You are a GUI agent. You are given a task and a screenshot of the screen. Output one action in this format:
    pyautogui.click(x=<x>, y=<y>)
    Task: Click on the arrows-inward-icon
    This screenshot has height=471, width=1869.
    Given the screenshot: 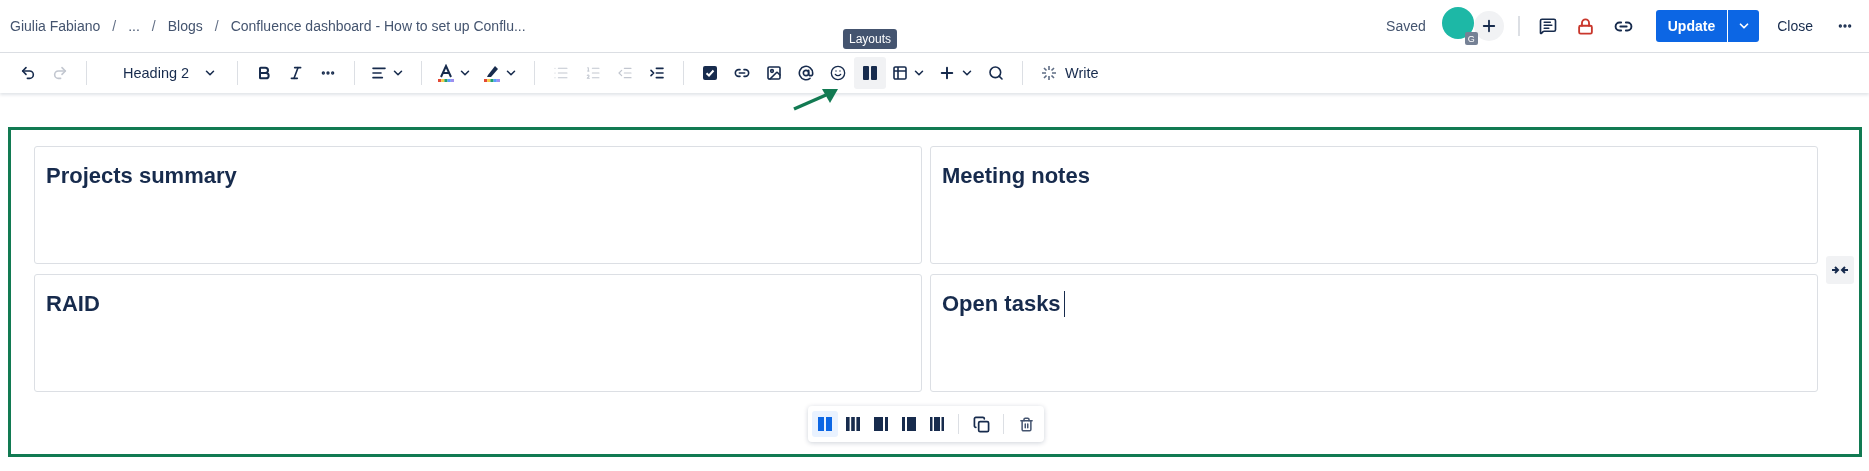 What is the action you would take?
    pyautogui.click(x=1840, y=270)
    